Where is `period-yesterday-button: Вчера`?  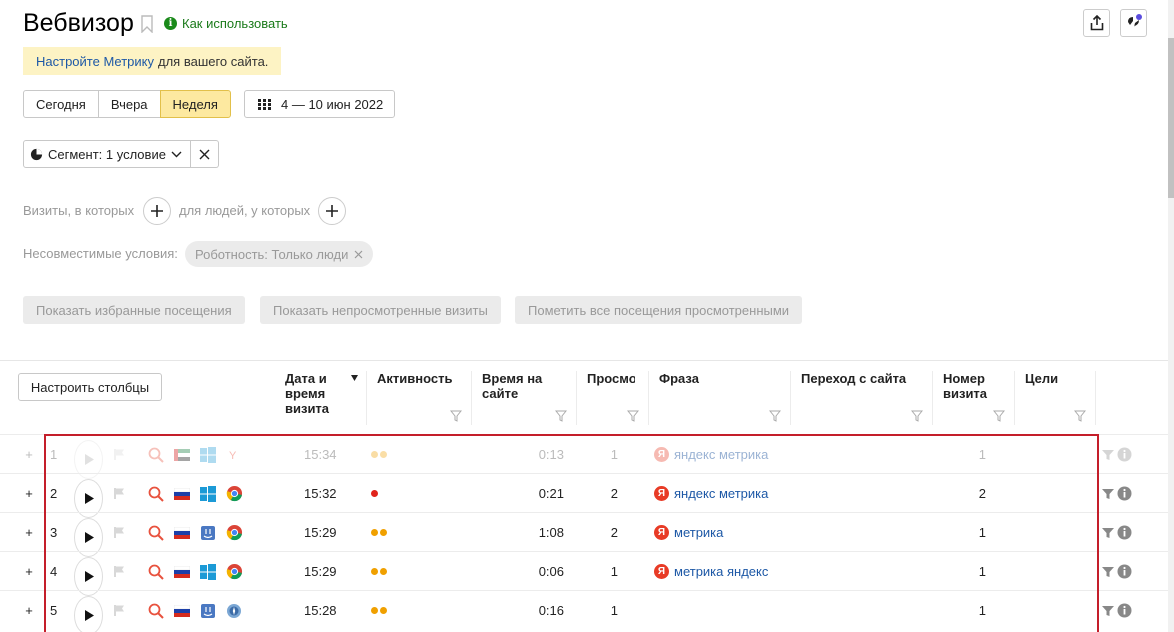
period-yesterday-button: Вчера is located at coordinates (129, 104).